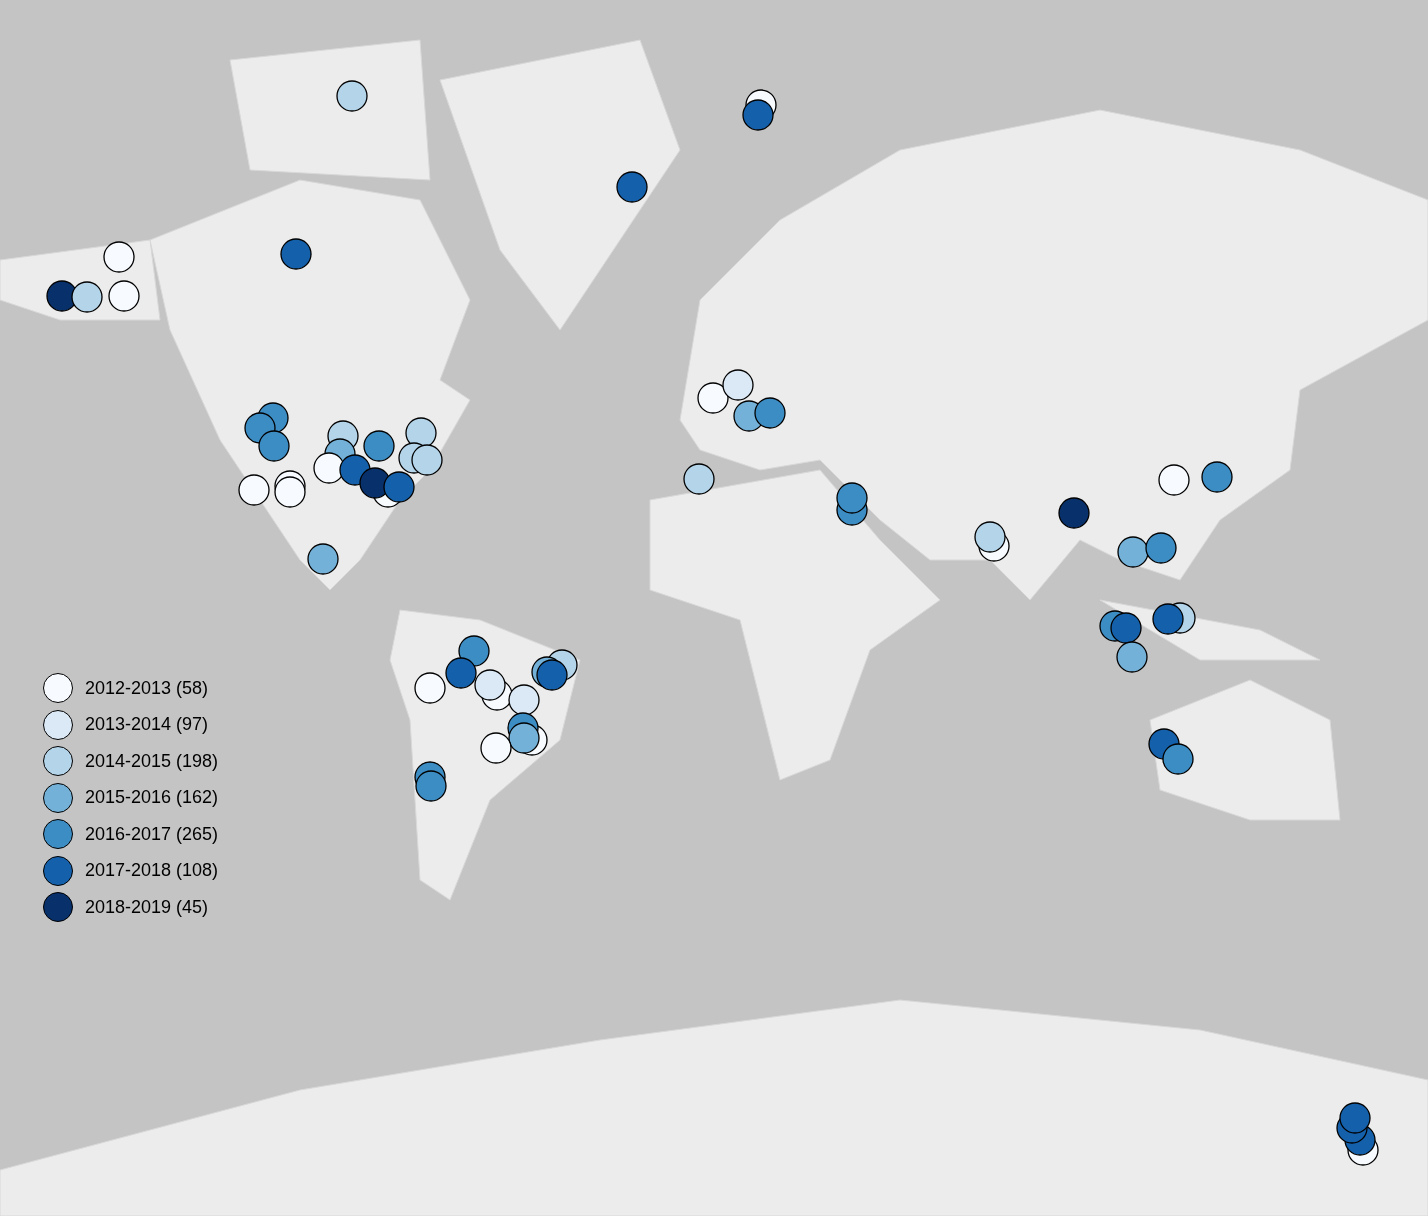 The width and height of the screenshot is (1428, 1216). What do you see at coordinates (152, 761) in the screenshot?
I see `legend-label: 2014-2015 (198)` at bounding box center [152, 761].